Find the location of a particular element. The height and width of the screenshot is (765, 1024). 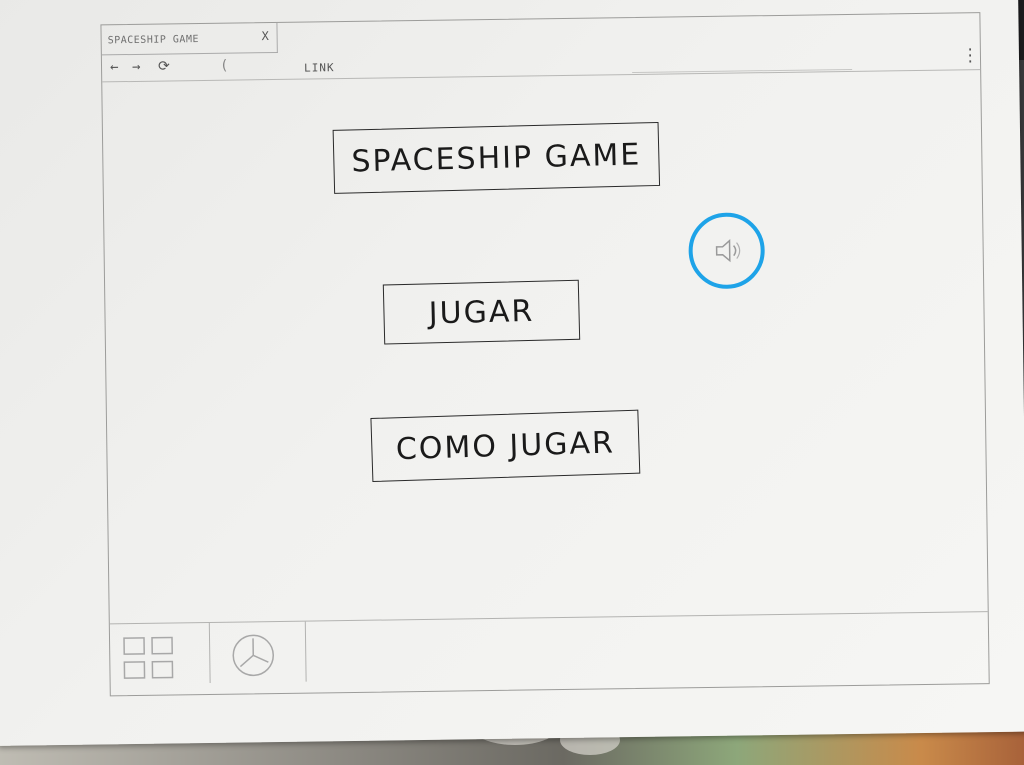

browser-tab: SPACESHIP GAME X is located at coordinates (189, 39).